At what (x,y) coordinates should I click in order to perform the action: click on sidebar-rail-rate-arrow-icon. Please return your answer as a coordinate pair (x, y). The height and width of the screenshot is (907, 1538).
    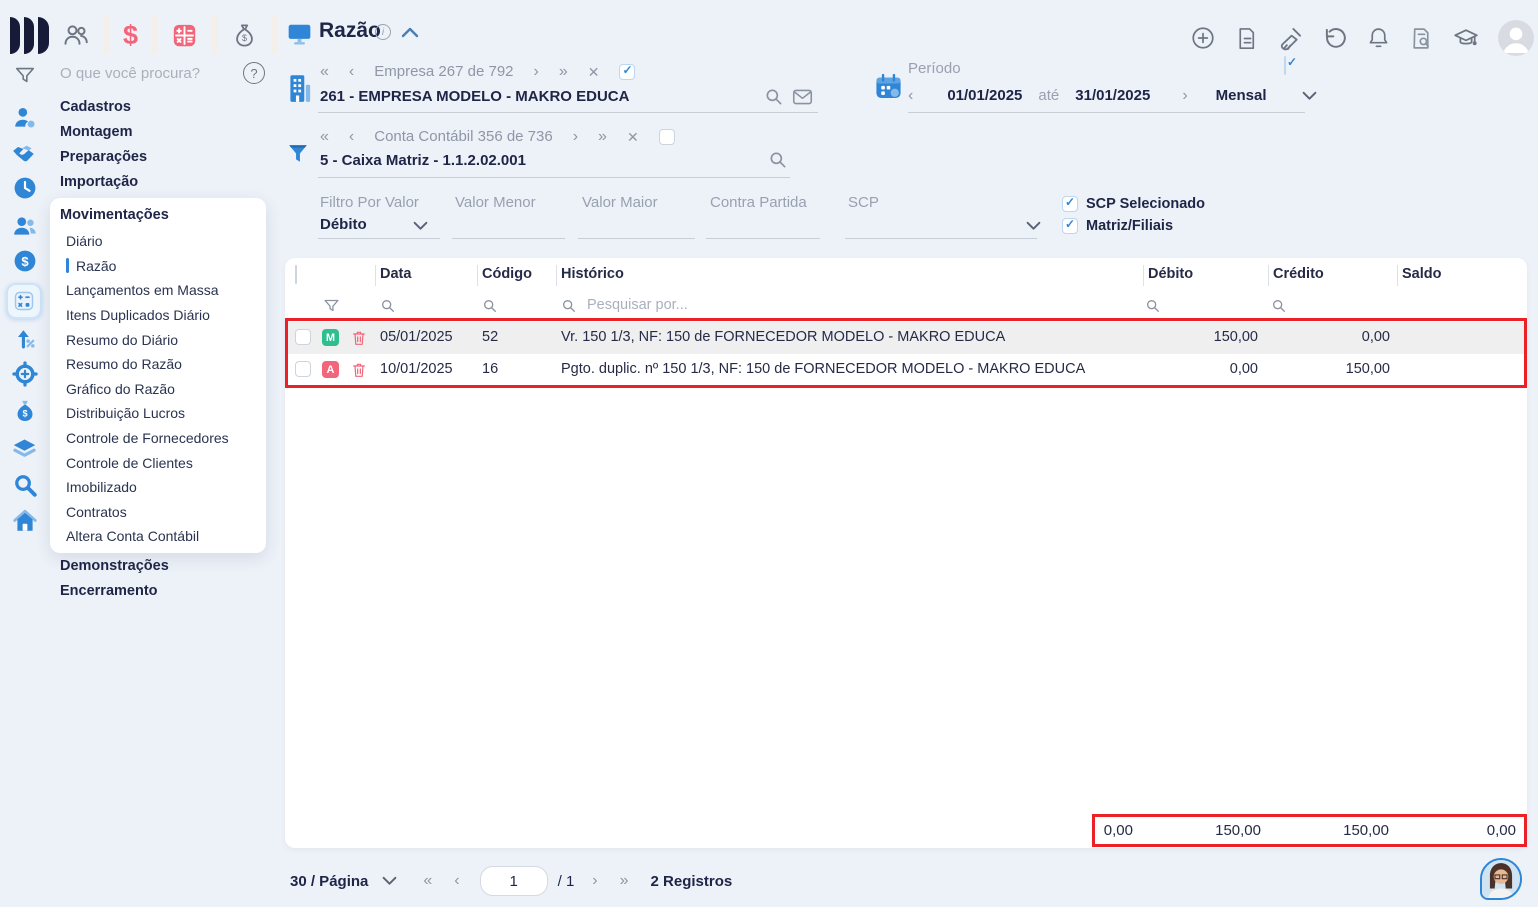
    Looking at the image, I should click on (25, 337).